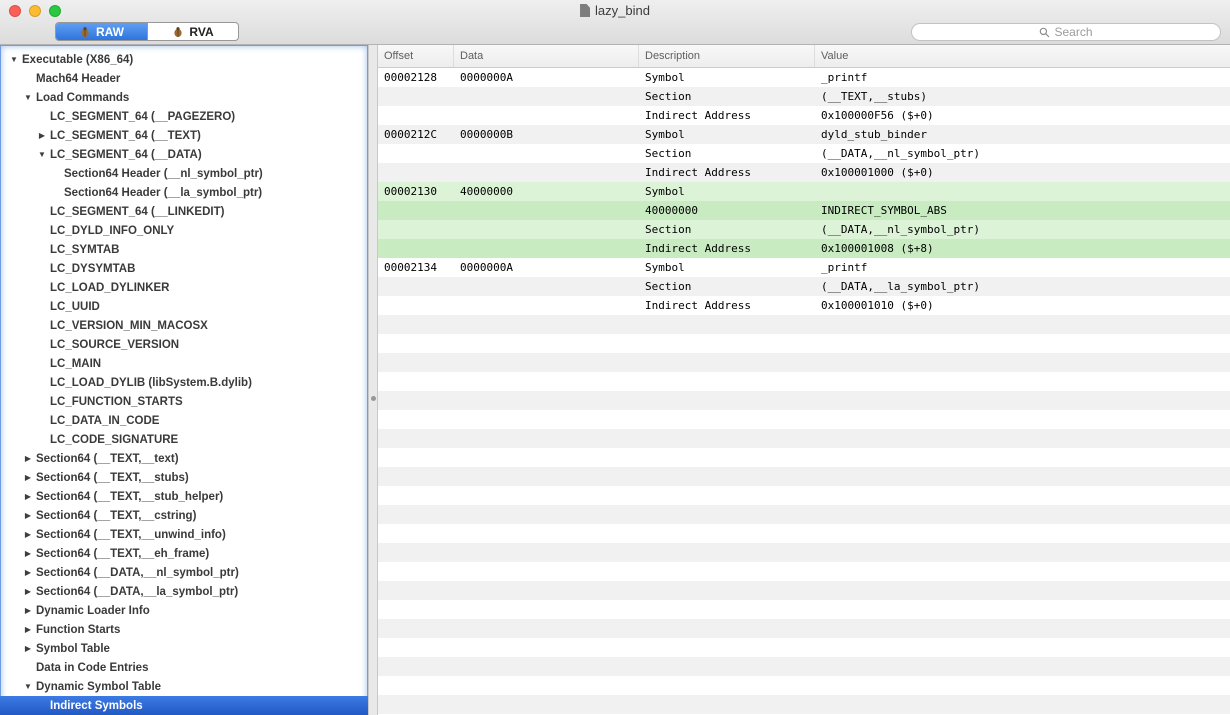 The image size is (1230, 715). What do you see at coordinates (184, 344) in the screenshot?
I see `sidebar-item: LC_SOURCE_VERSION` at bounding box center [184, 344].